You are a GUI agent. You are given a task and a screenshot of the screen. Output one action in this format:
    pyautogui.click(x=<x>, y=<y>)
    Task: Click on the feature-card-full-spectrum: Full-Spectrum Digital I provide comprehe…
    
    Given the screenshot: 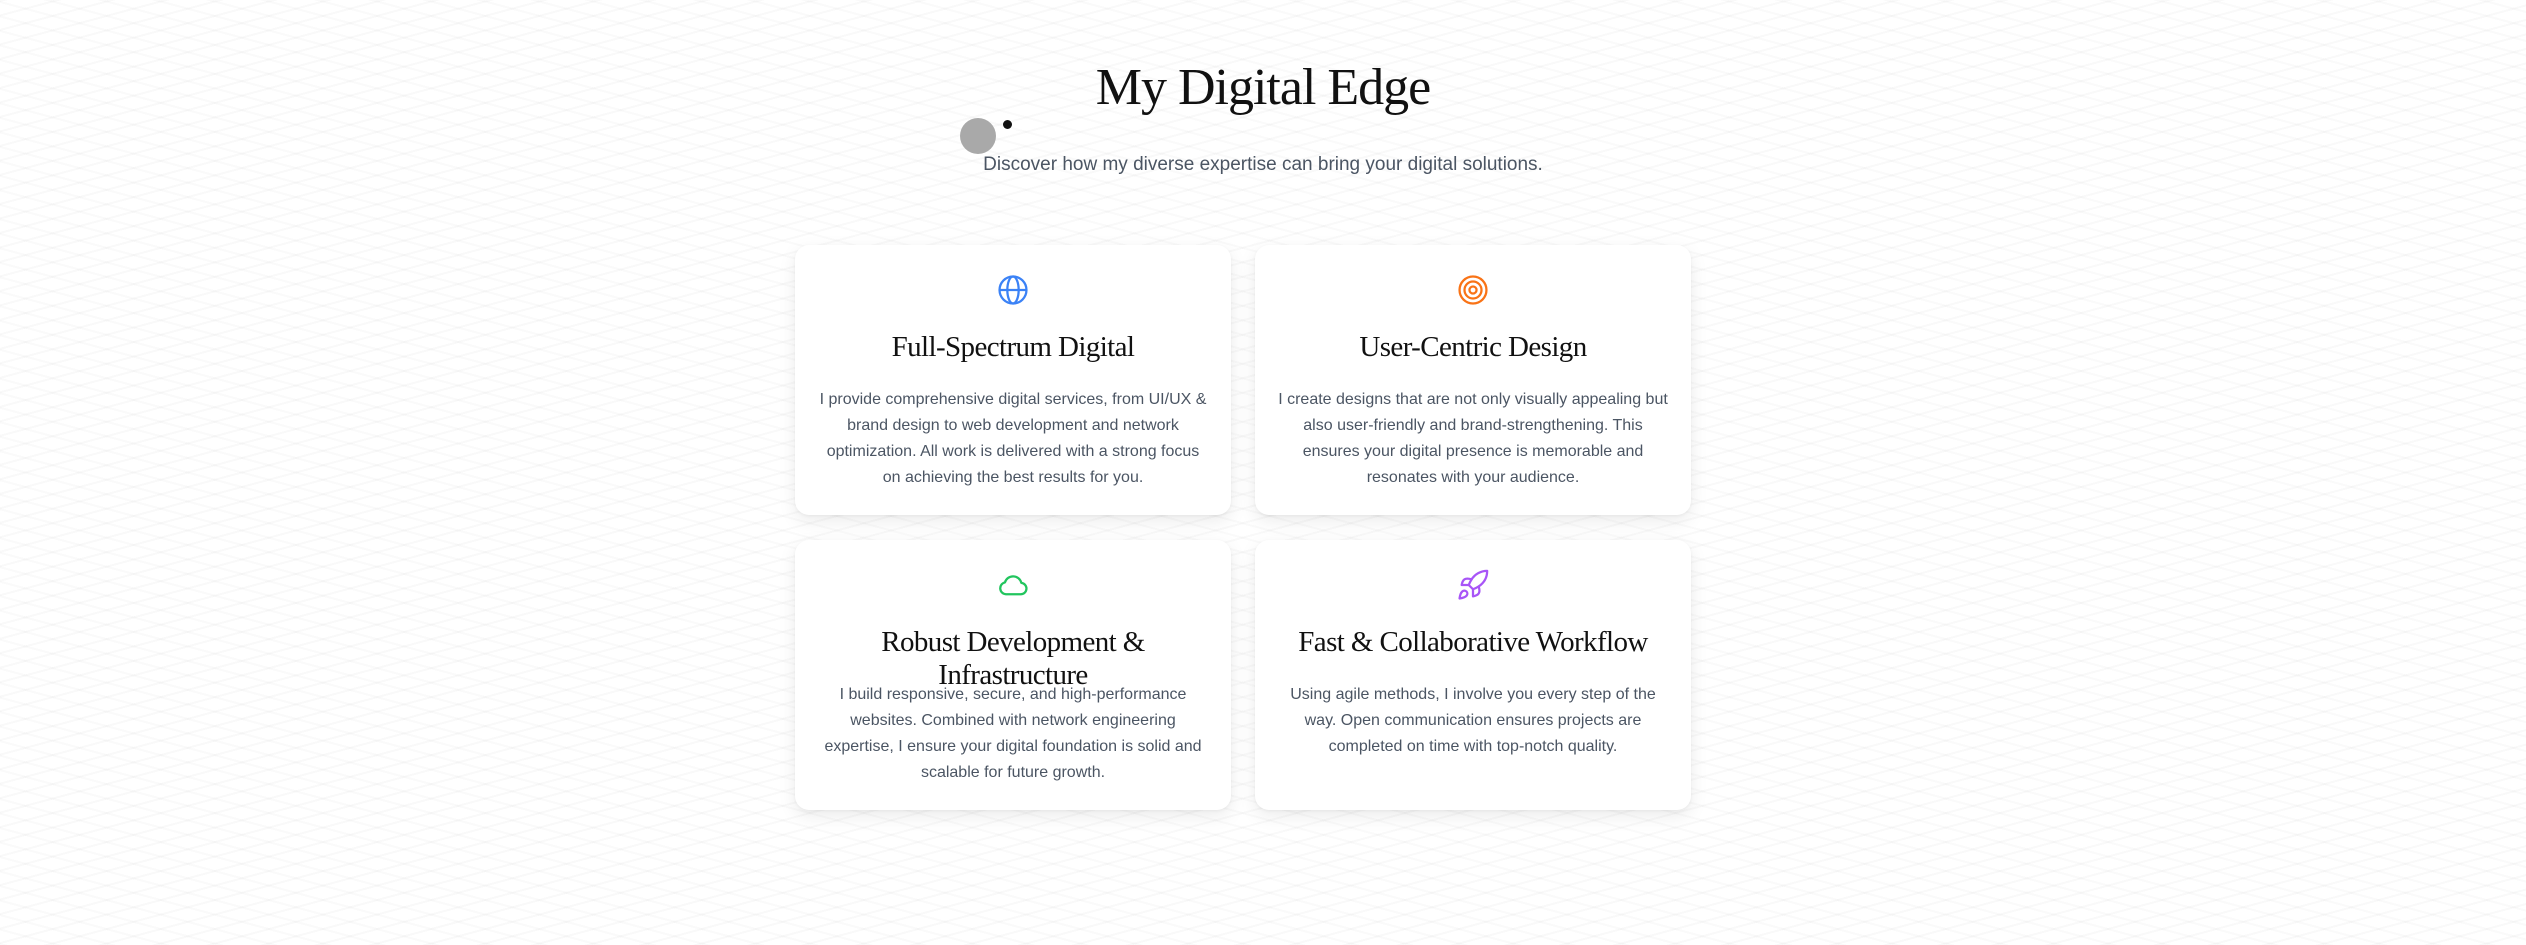 What is the action you would take?
    pyautogui.click(x=1013, y=380)
    